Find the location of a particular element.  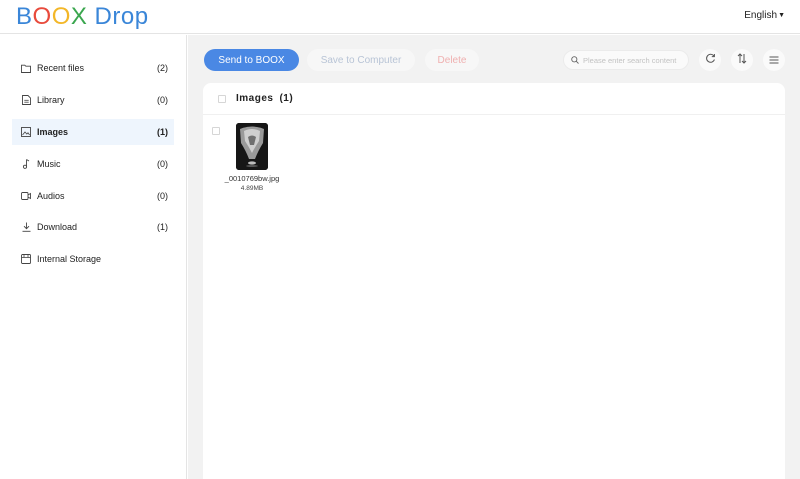

file-size: 4.89MB is located at coordinates (252, 188).